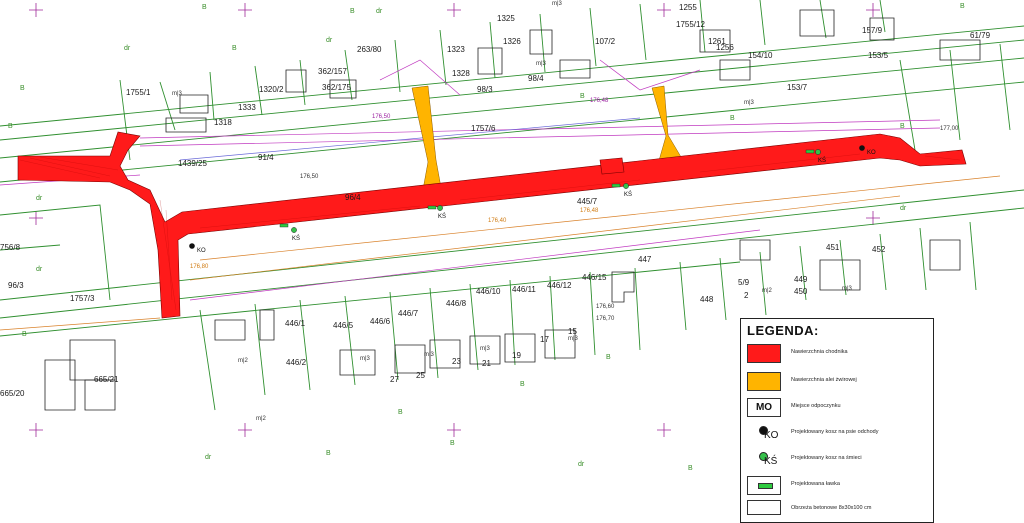 The width and height of the screenshot is (1024, 523). Describe the element at coordinates (645, 259) in the screenshot. I see `parcel-label: 447` at that location.